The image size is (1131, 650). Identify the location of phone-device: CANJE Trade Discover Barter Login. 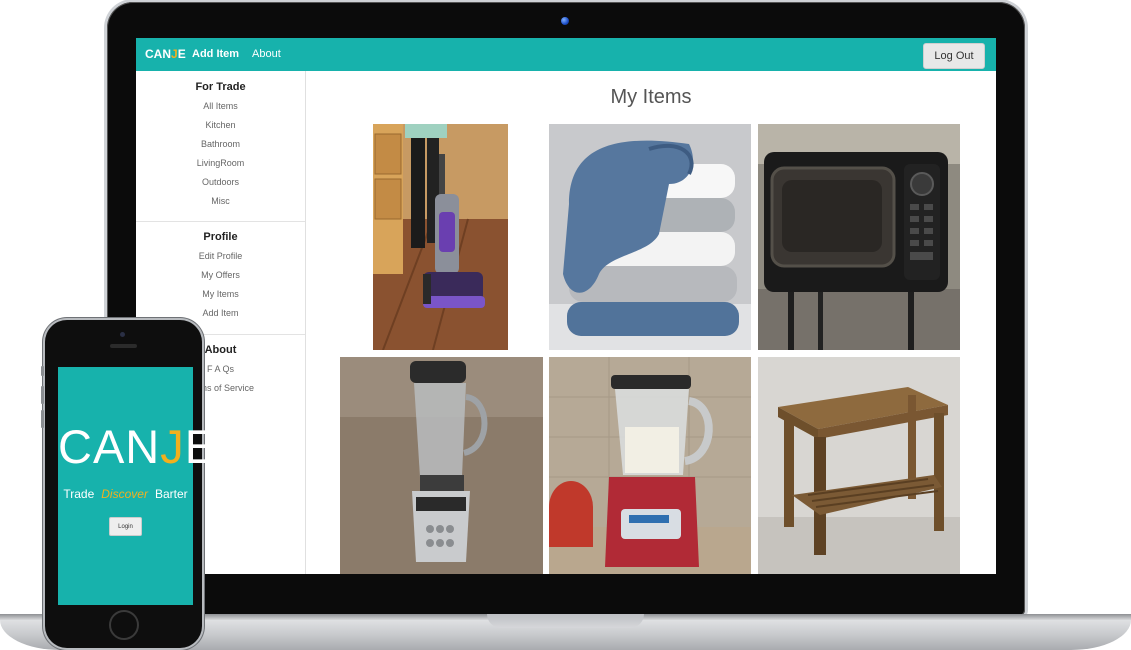
(129, 484).